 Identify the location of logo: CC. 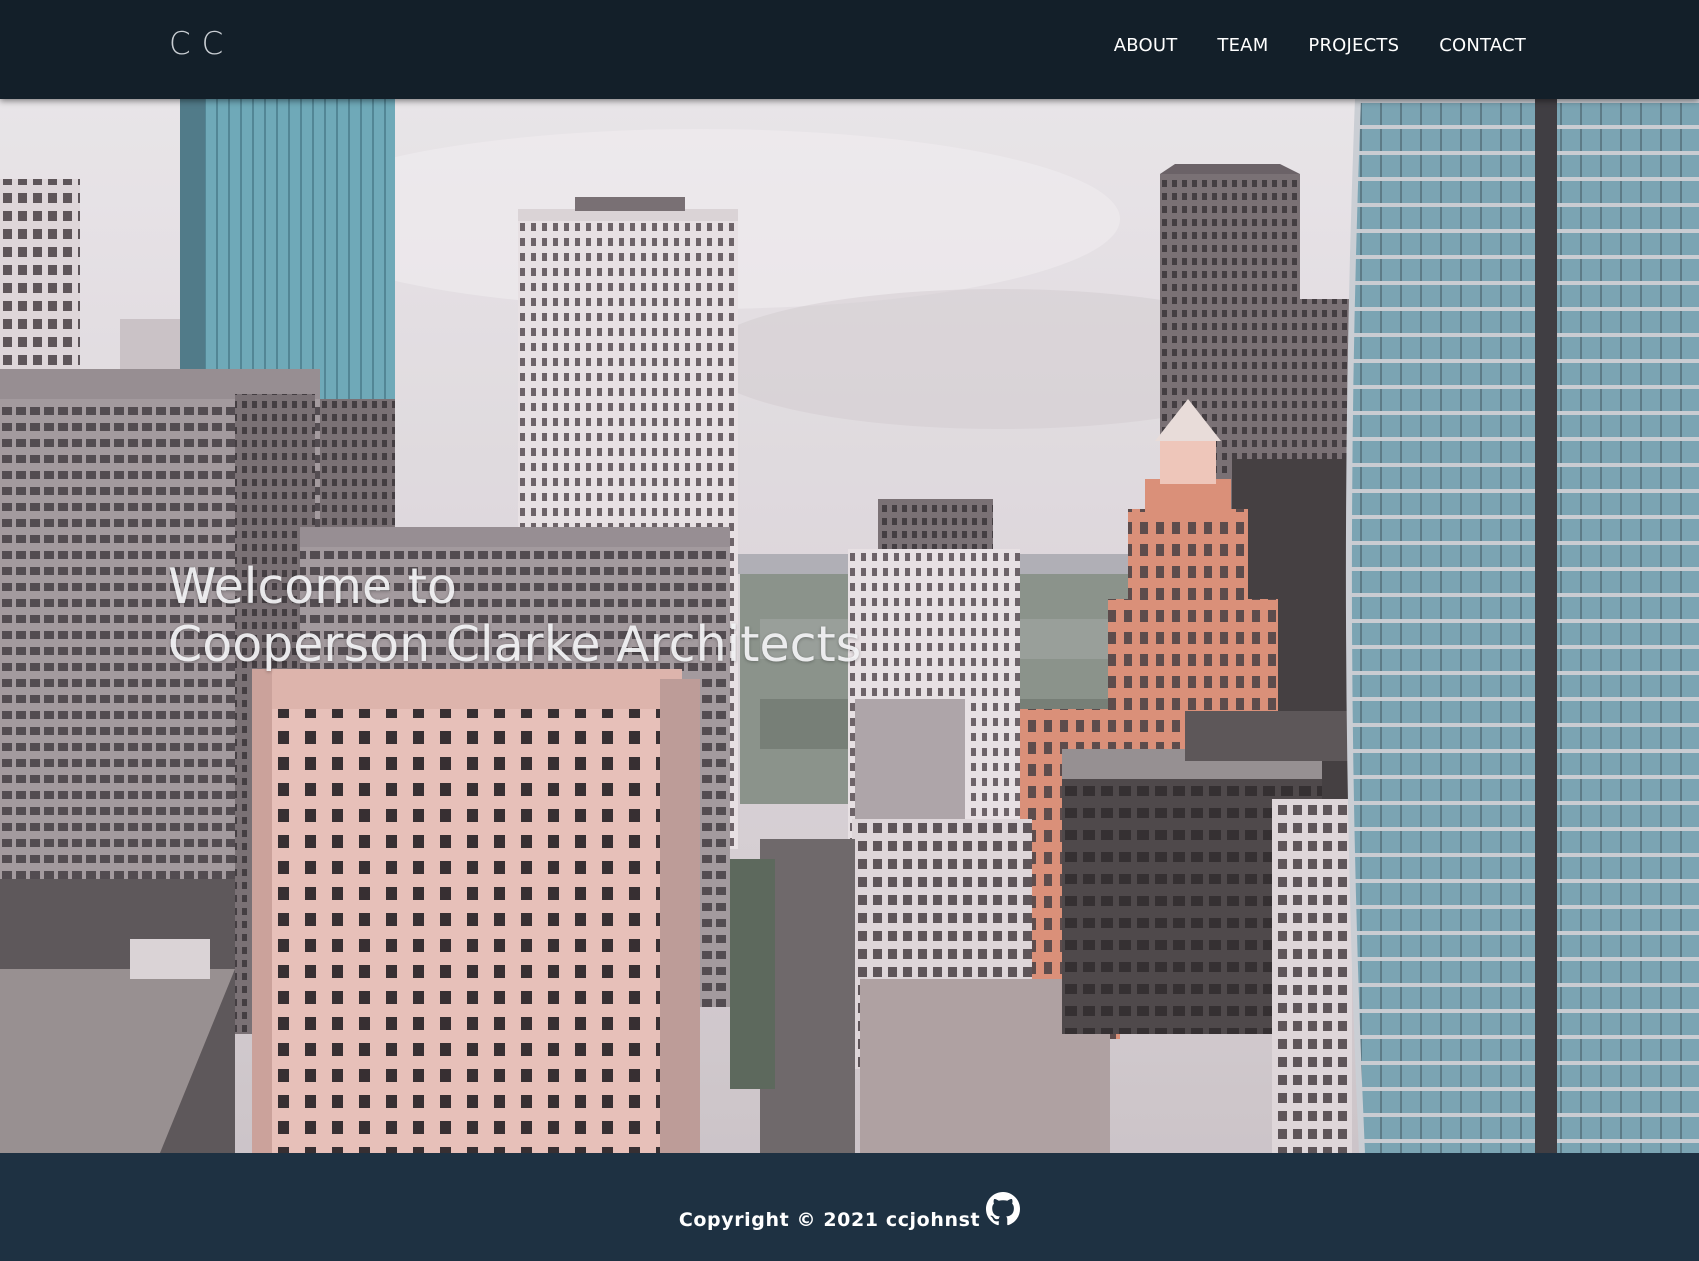
(201, 44).